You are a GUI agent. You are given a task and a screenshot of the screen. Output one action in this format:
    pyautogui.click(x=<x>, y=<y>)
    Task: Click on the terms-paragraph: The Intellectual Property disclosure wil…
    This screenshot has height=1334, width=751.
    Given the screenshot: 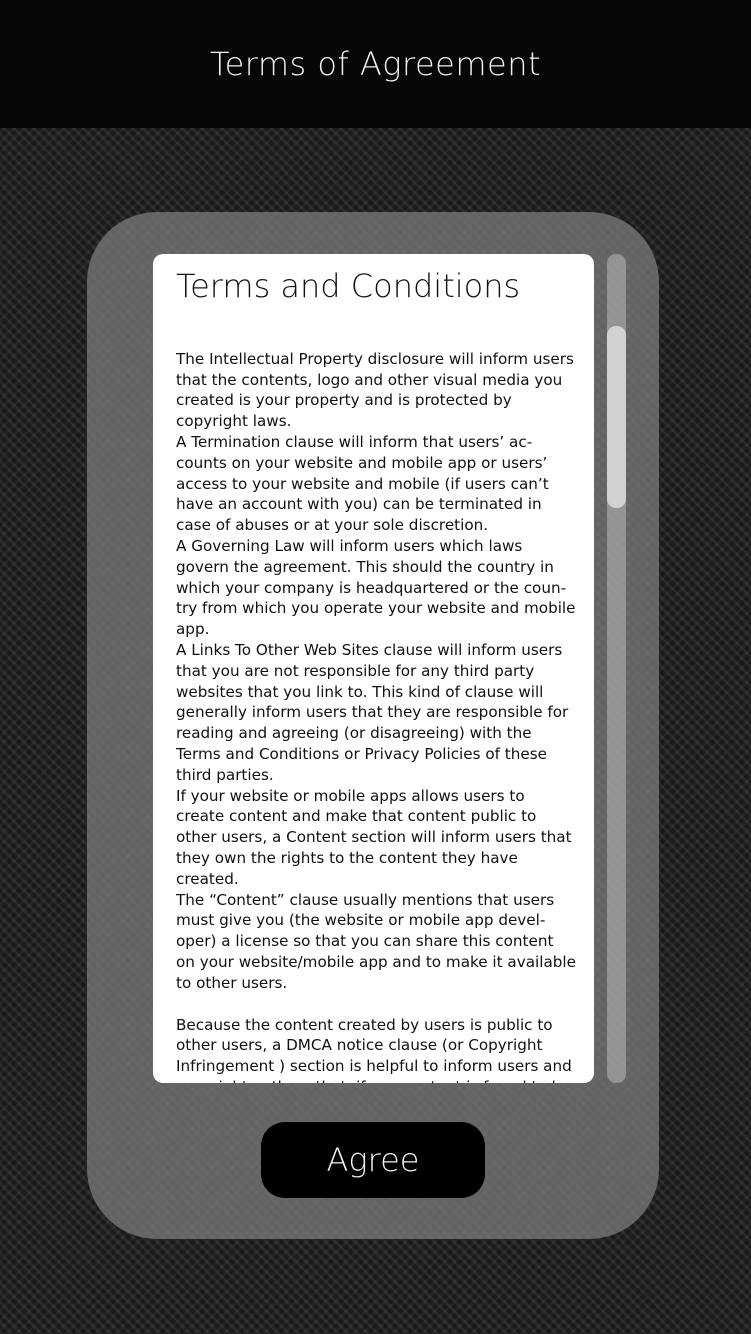 What is the action you would take?
    pyautogui.click(x=375, y=390)
    